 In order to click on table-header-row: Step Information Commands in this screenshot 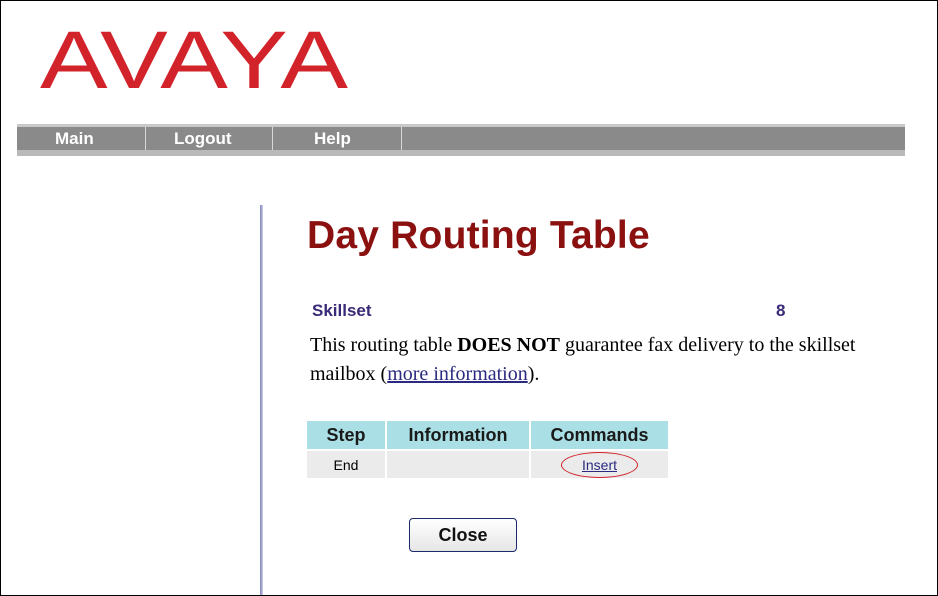, I will do `click(487, 435)`.